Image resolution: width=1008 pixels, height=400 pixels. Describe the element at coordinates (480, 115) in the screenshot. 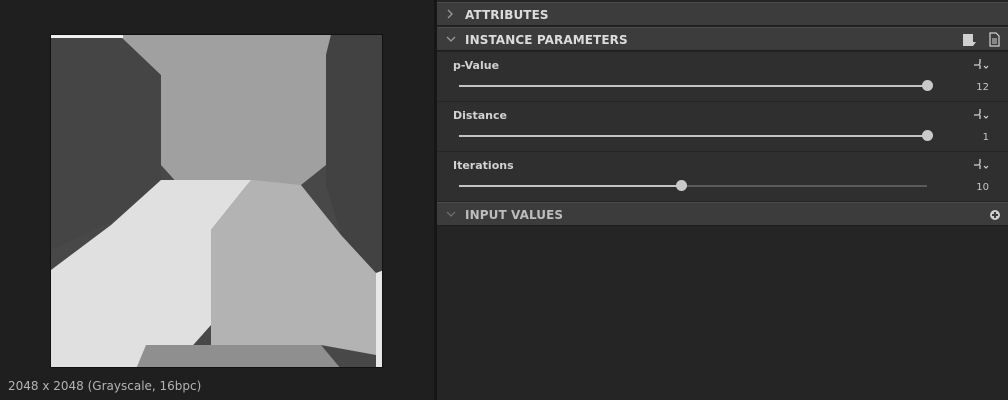

I see `param-label: Distance` at that location.